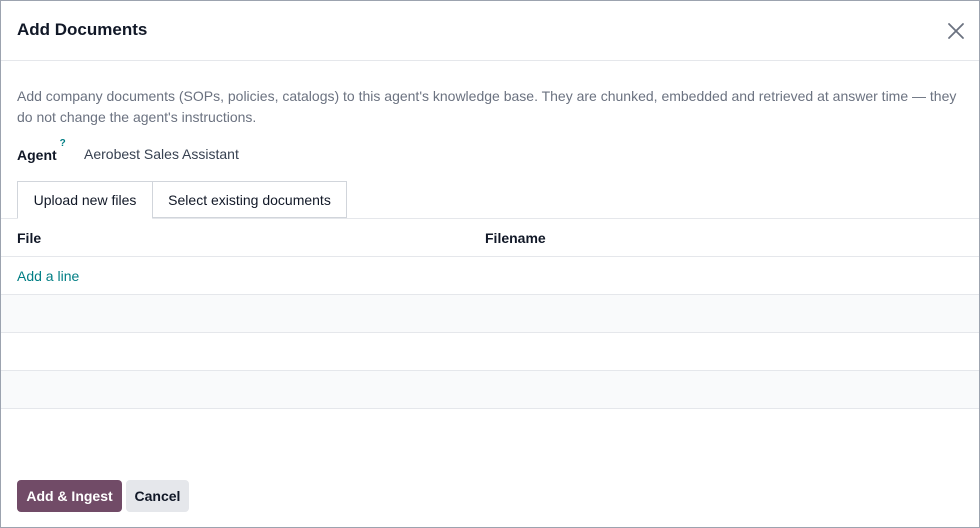  What do you see at coordinates (63, 143) in the screenshot?
I see `help-tooltip-icon: ?` at bounding box center [63, 143].